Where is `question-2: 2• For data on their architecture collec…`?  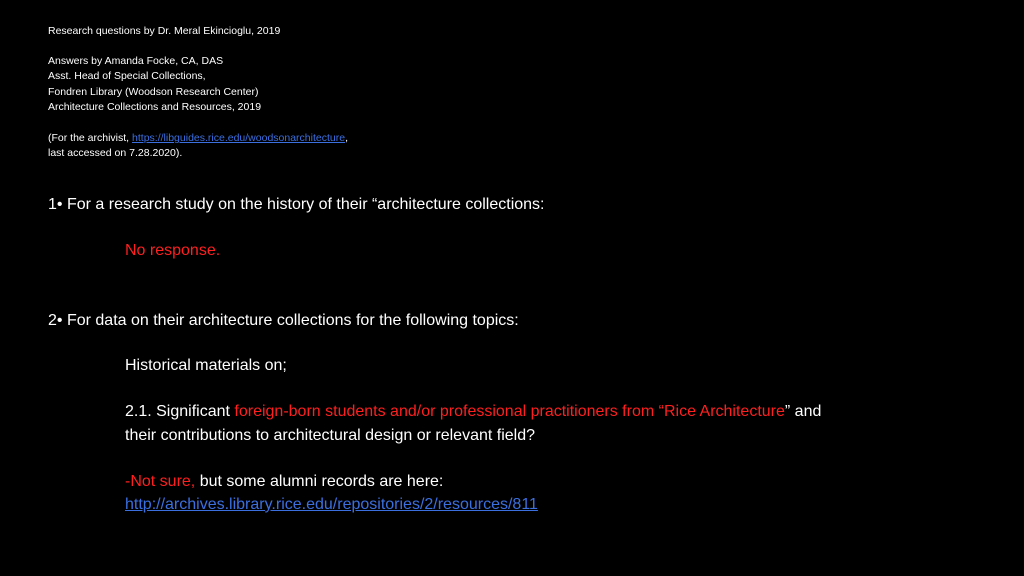 question-2: 2• For data on their architecture collec… is located at coordinates (283, 320).